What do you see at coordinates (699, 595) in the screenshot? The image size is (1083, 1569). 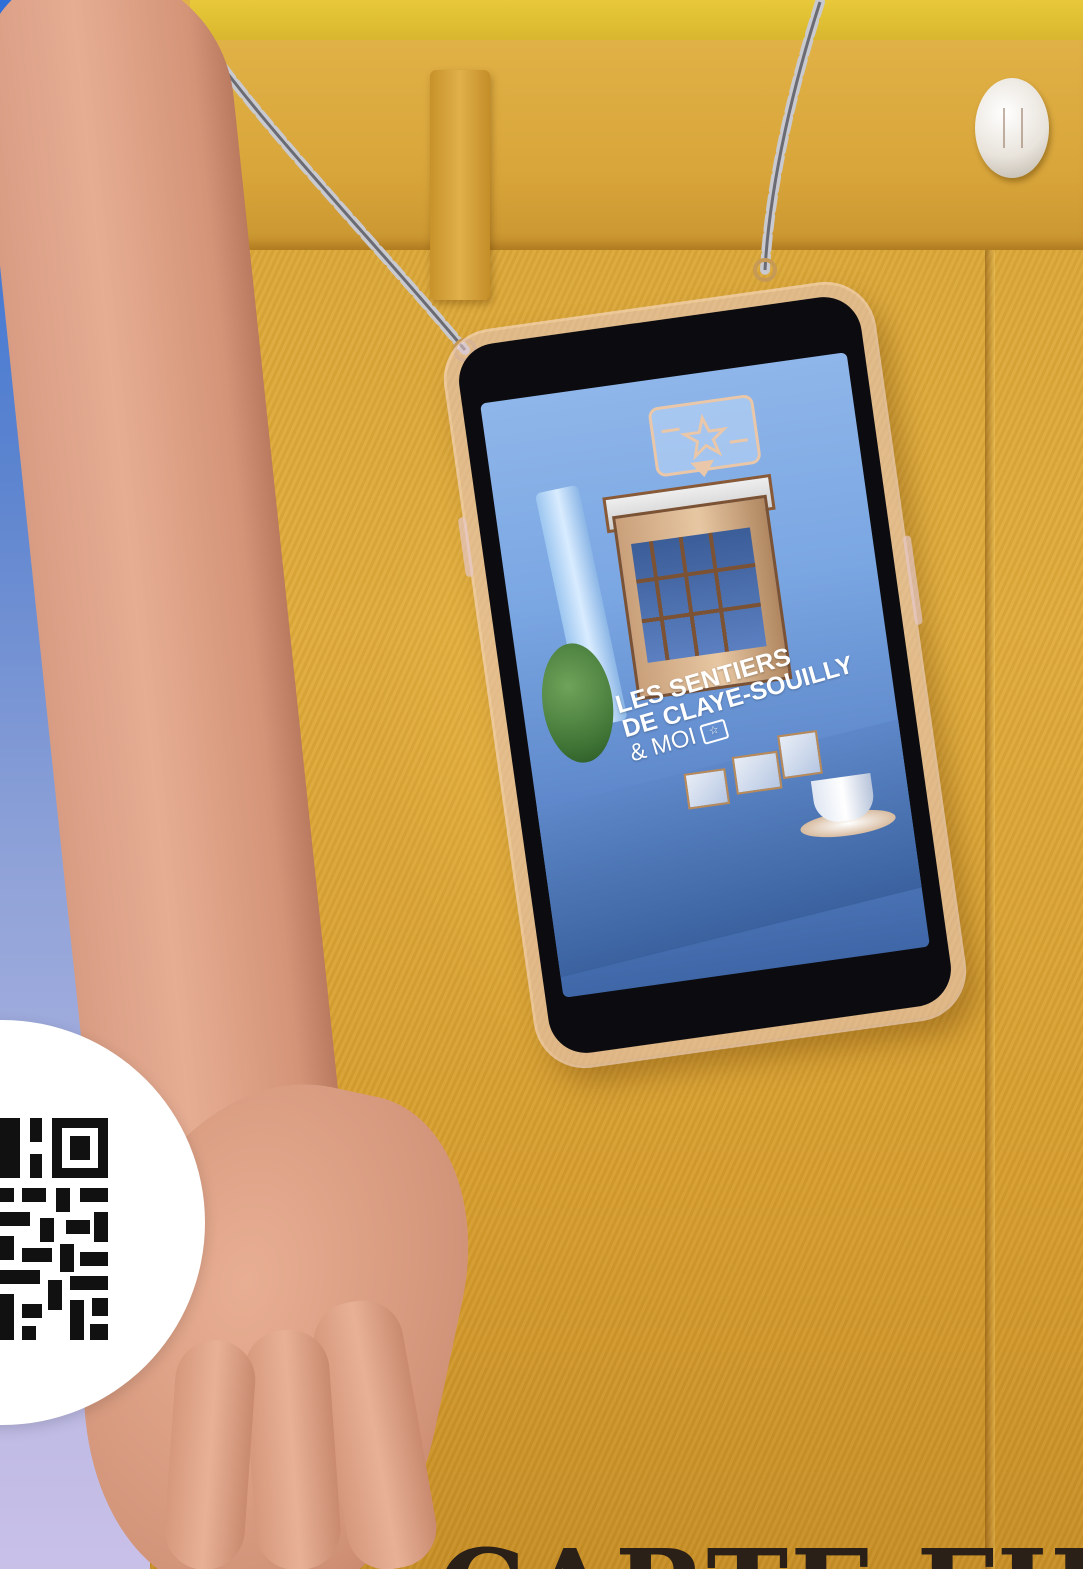 I see `building-windows` at bounding box center [699, 595].